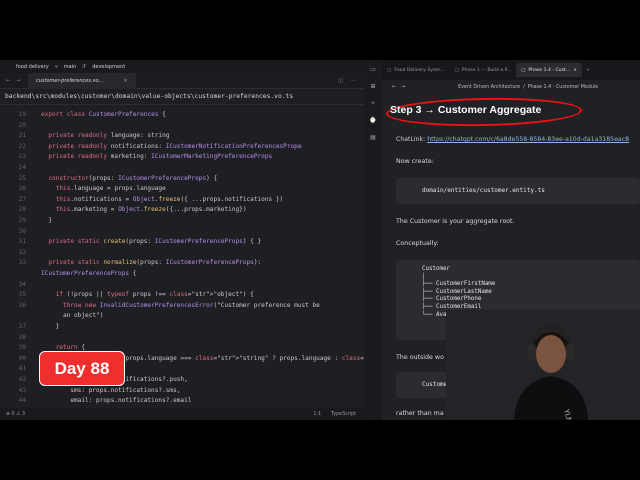 The height and width of the screenshot is (480, 640). I want to click on line-number: 35, so click(22, 295).